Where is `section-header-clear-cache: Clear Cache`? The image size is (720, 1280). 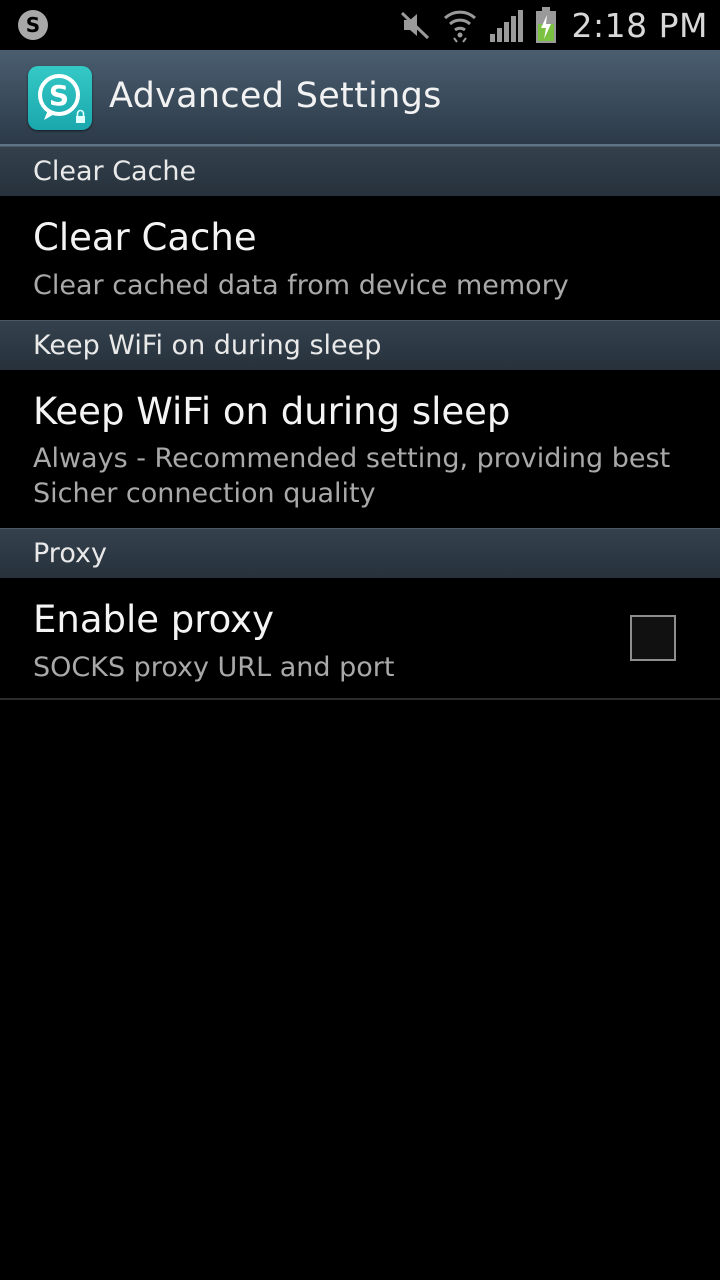 section-header-clear-cache: Clear Cache is located at coordinates (360, 171).